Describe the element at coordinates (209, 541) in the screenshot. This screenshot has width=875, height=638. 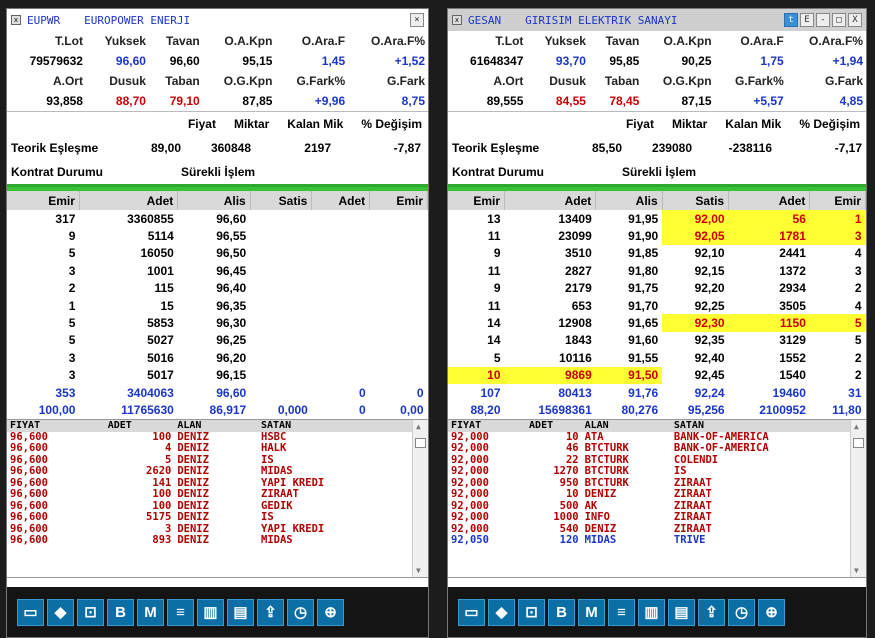
I see `trade-row: 96,600 893 DENIZ MIDAS` at that location.